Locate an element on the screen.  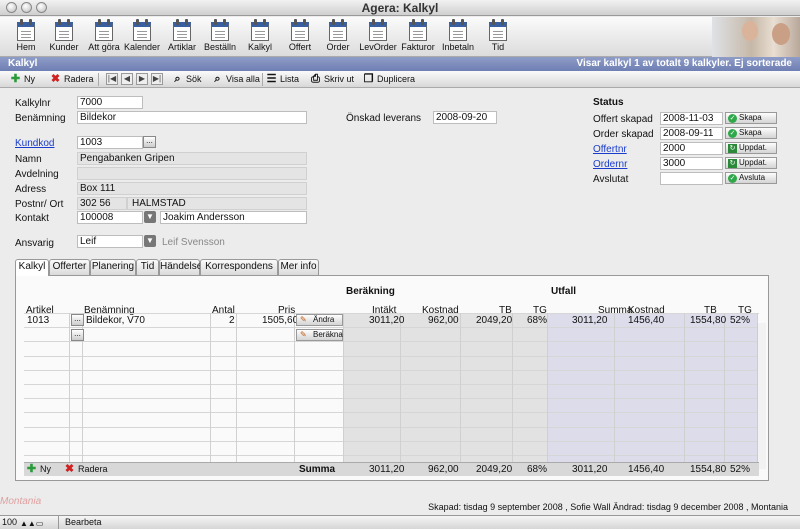
new-button: ✚ Ny is located at coordinates (22, 79).